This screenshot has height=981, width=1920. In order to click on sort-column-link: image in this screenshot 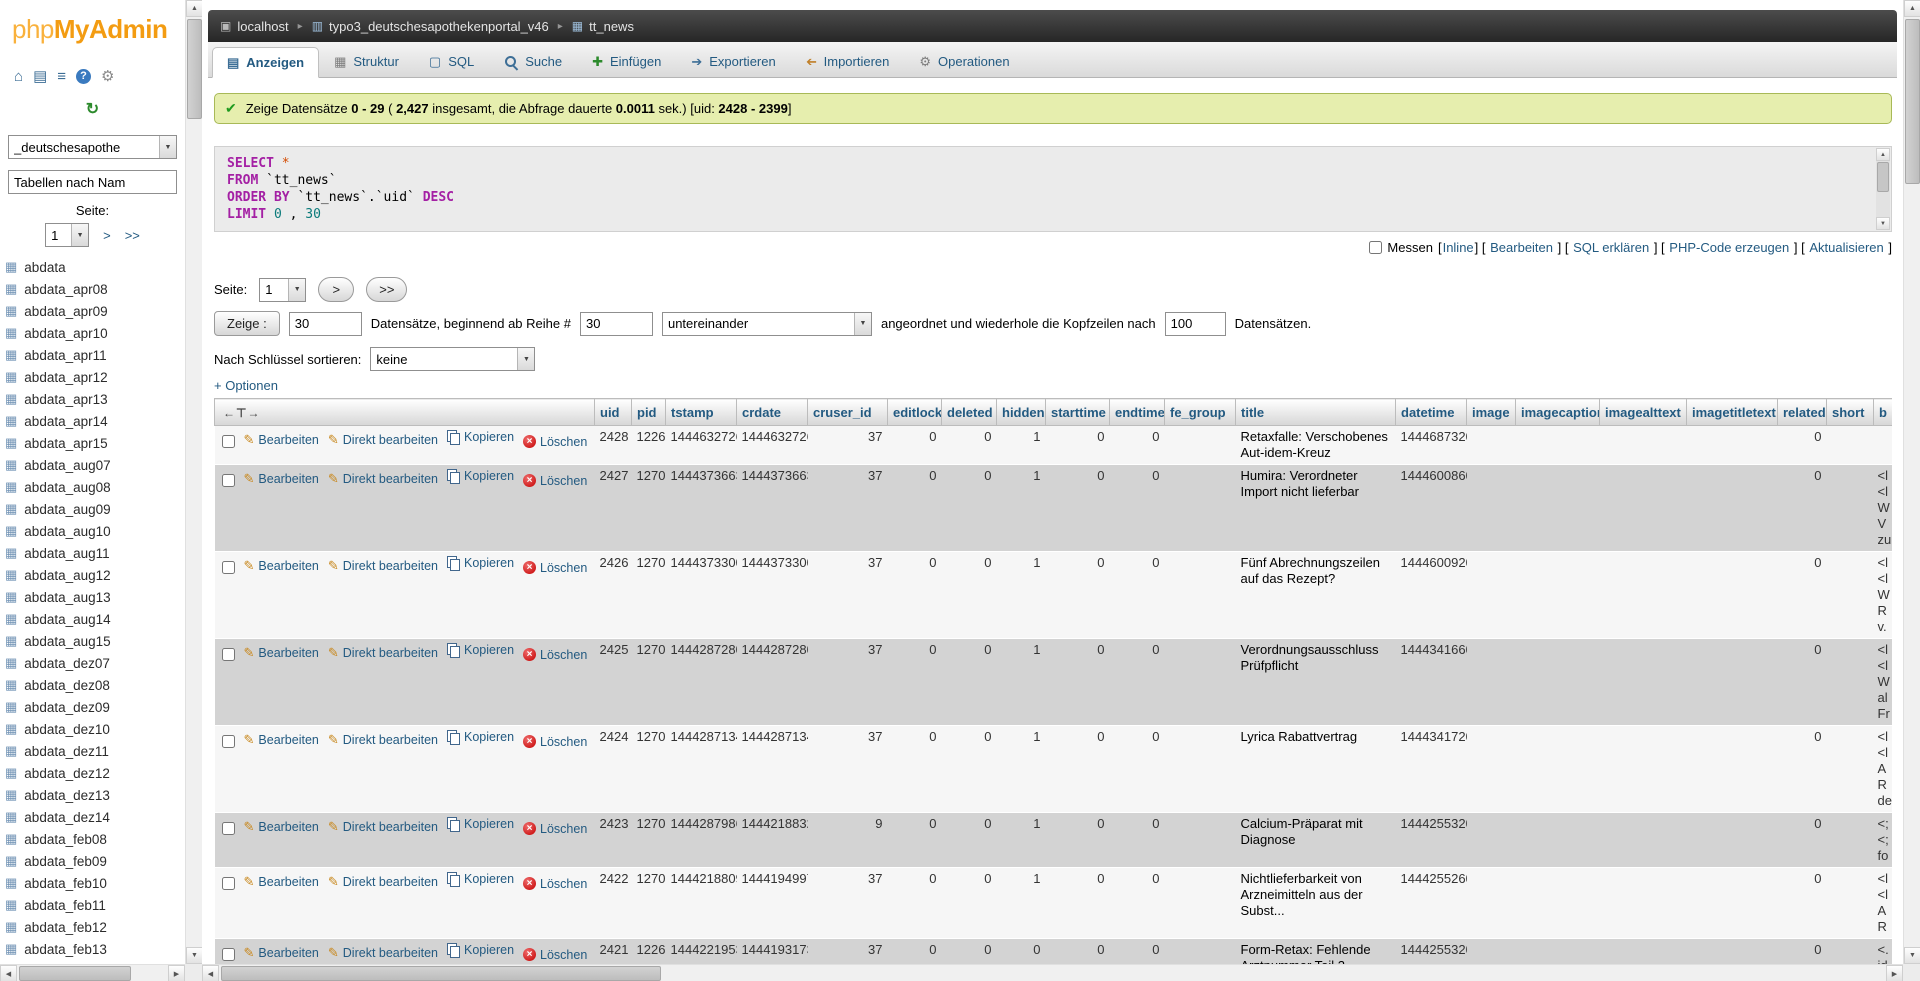, I will do `click(1491, 412)`.